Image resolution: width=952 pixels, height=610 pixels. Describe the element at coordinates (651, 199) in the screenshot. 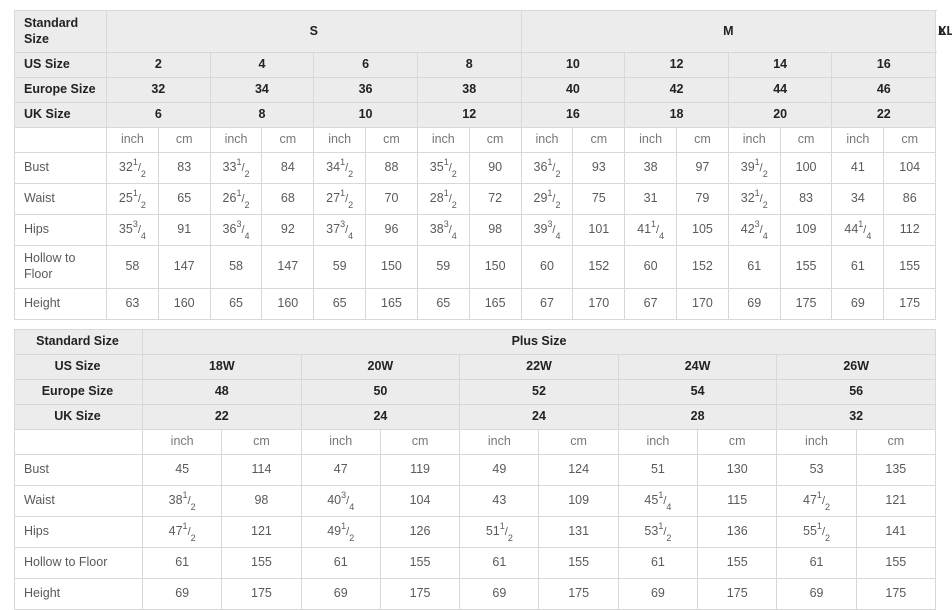

I see `measure-value: 31` at that location.